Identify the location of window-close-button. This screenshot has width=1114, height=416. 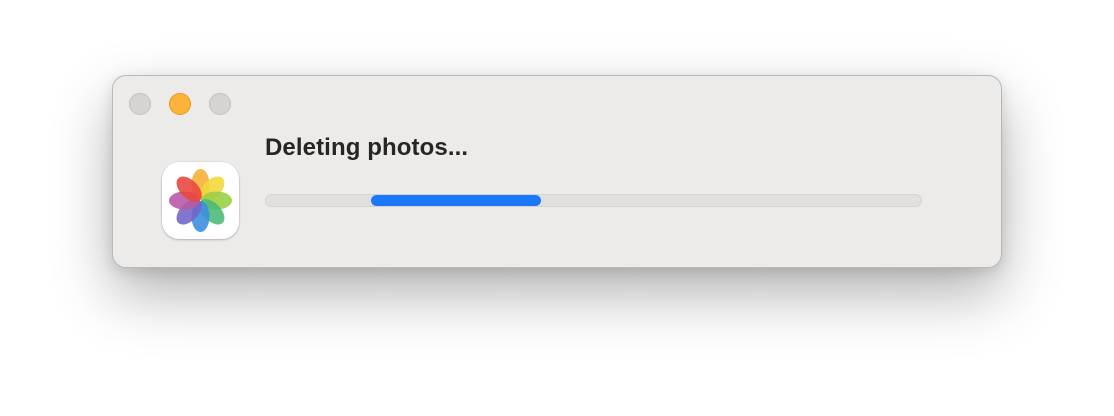
(140, 104).